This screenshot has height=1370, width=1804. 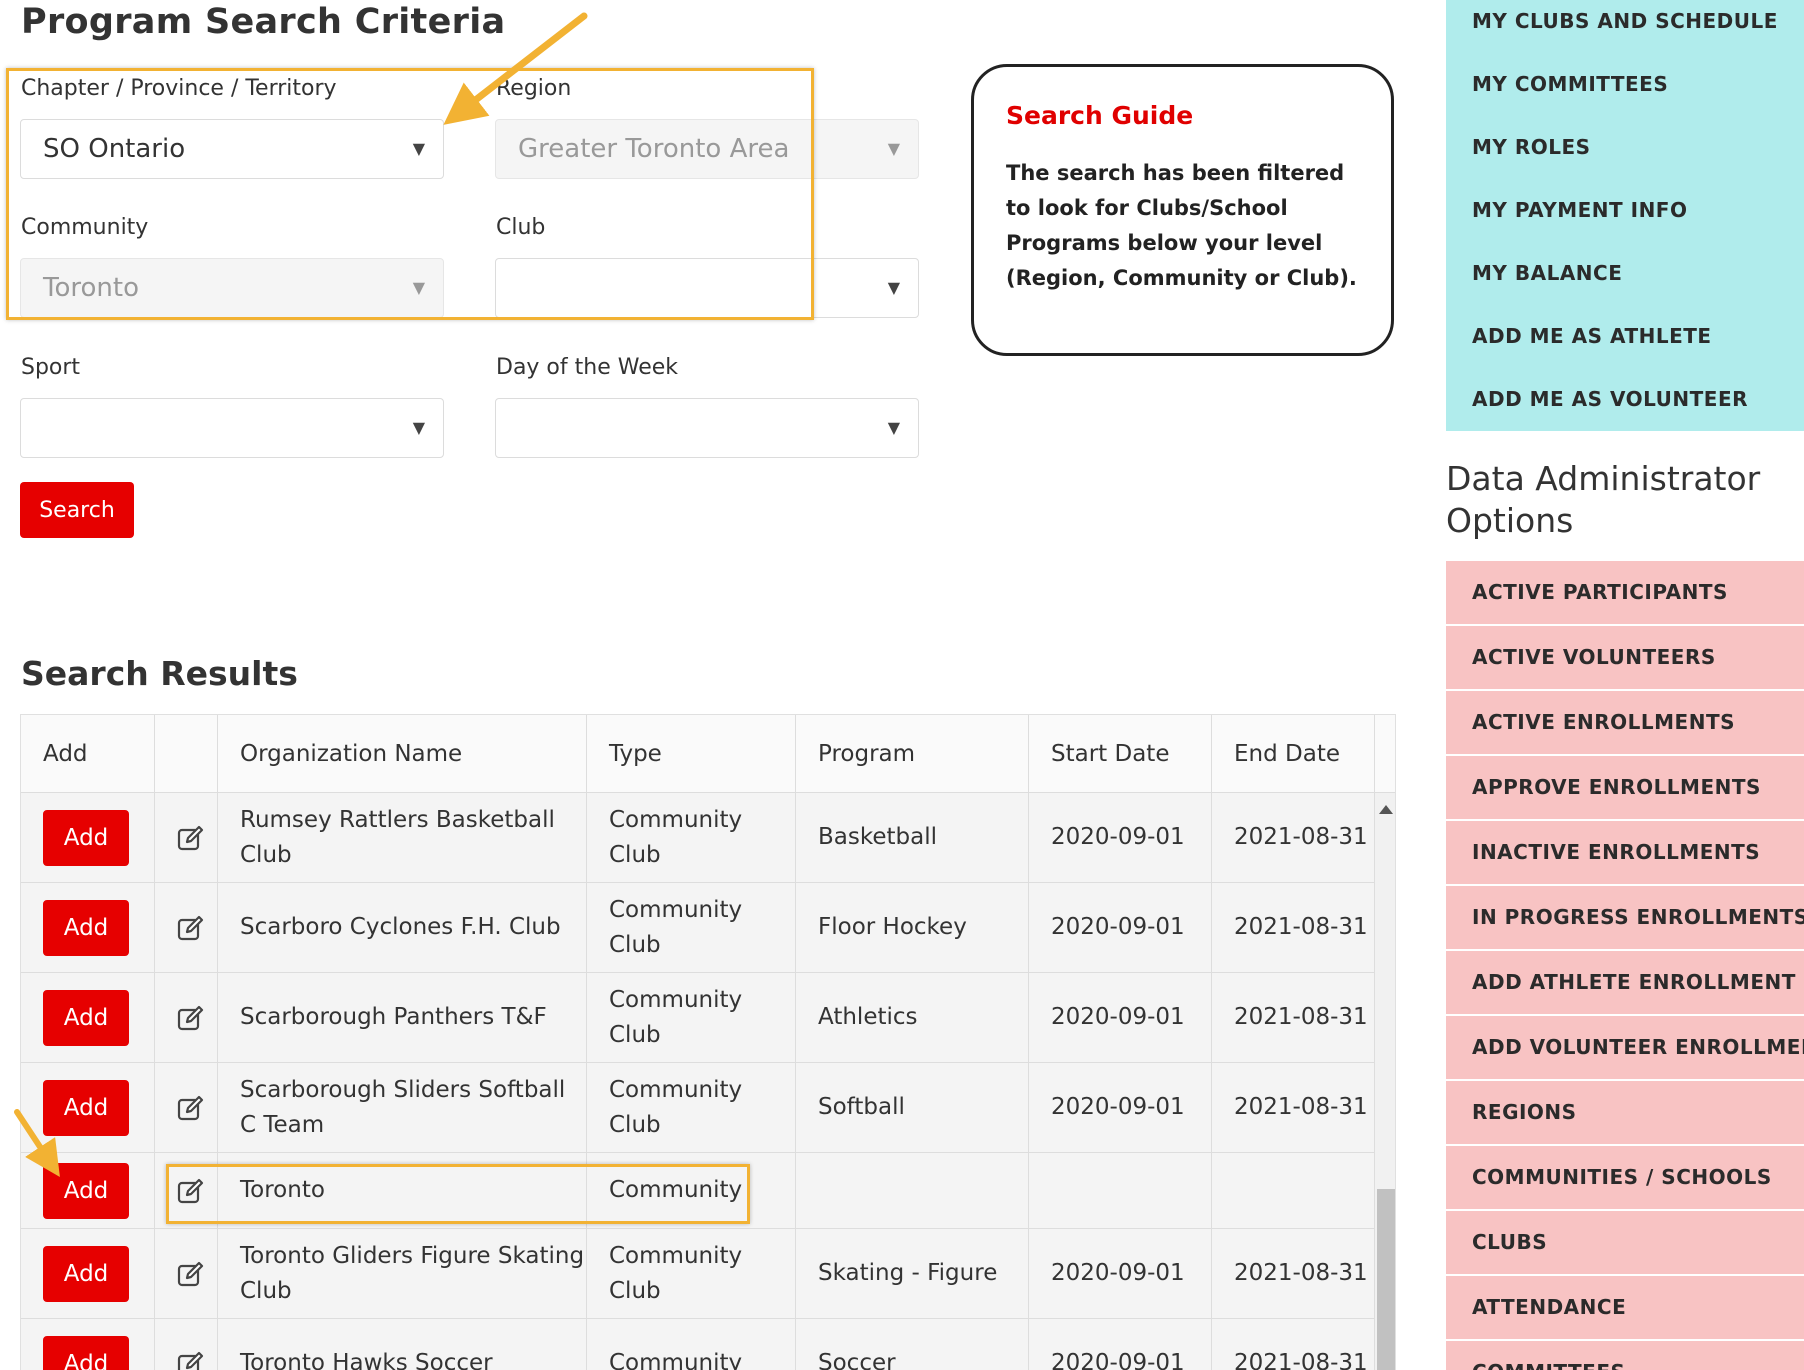 What do you see at coordinates (88, 754) in the screenshot?
I see `column-header-add: Add` at bounding box center [88, 754].